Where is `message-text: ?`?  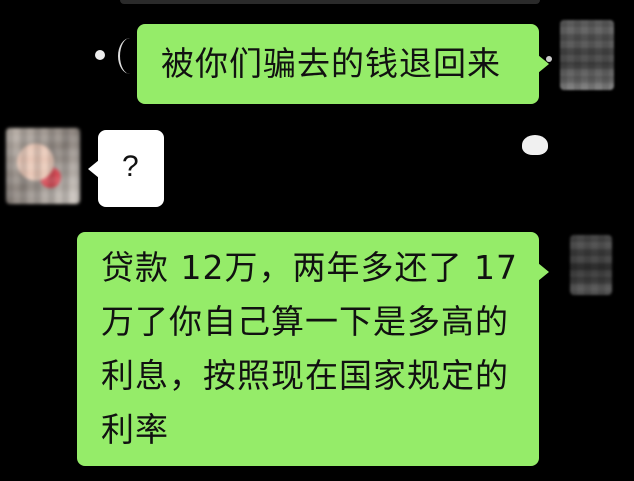
message-text: ? is located at coordinates (130, 166).